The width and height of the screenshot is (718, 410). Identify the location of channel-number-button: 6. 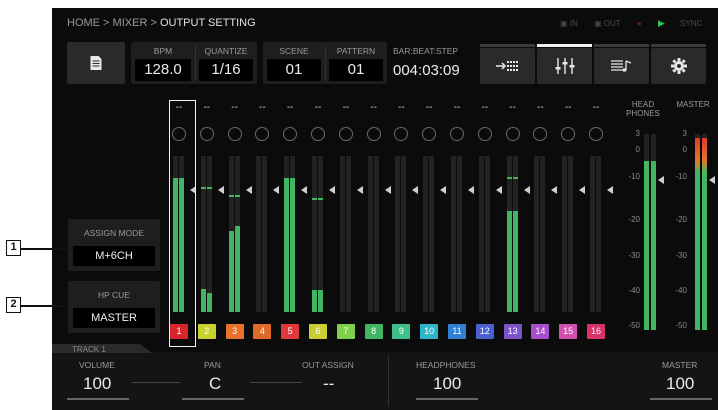
(318, 331).